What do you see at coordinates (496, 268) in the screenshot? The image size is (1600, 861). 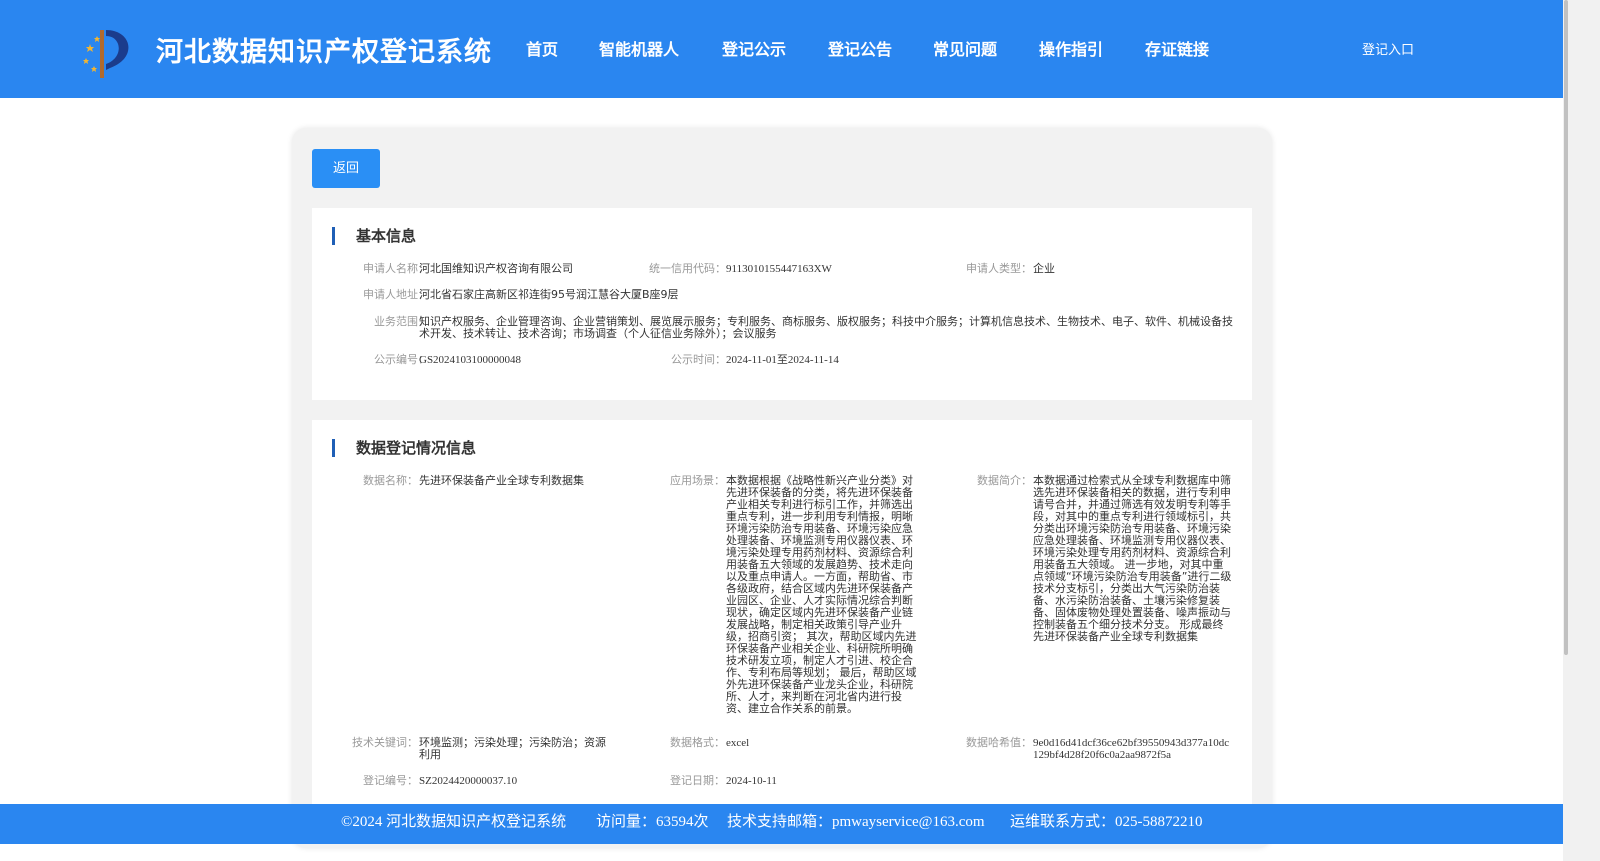 I see `applicant-name-value: 河北国维知识产权咨询有限公司` at bounding box center [496, 268].